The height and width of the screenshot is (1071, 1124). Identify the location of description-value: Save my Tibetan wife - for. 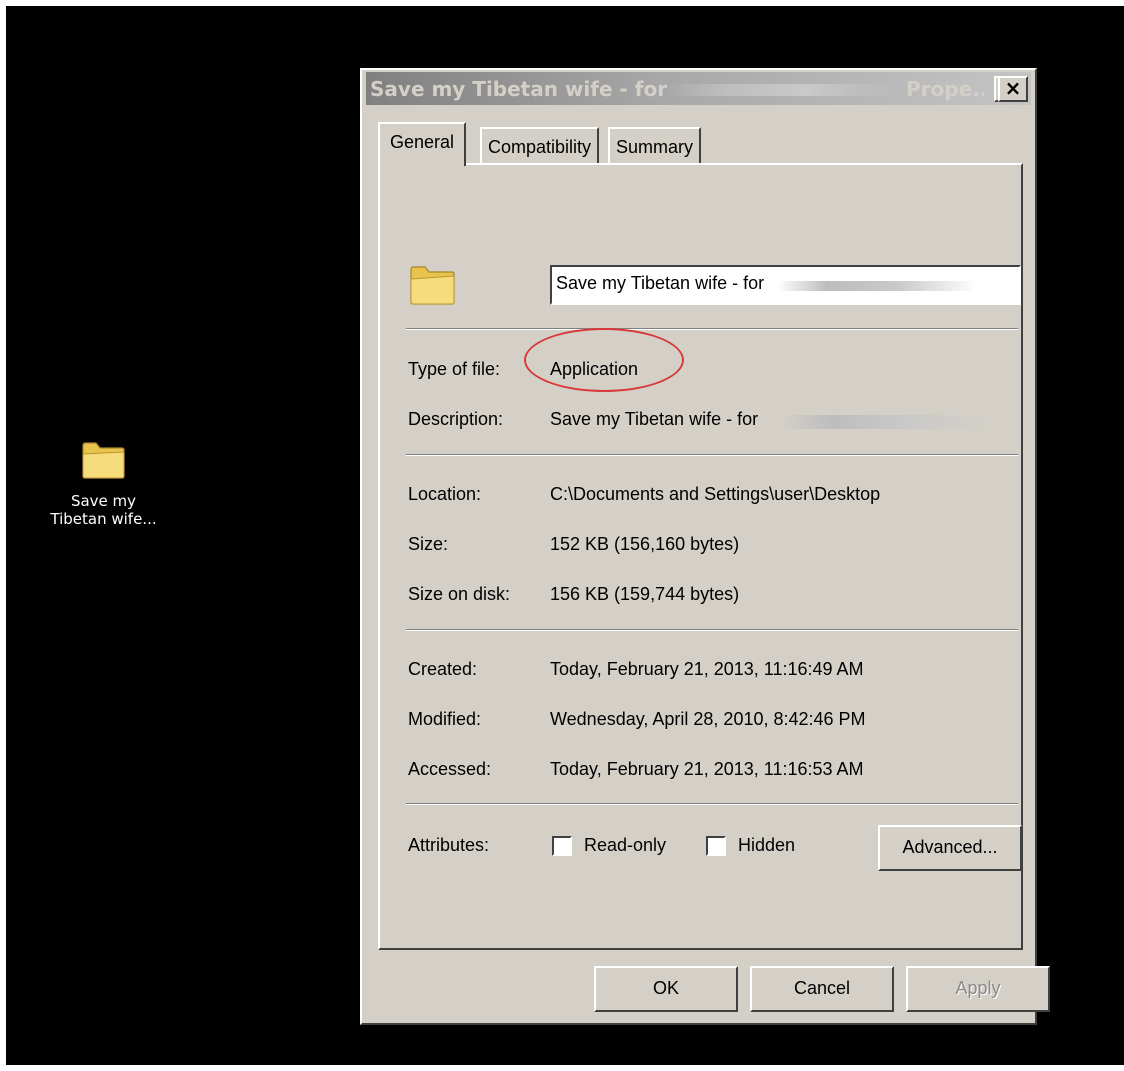
(654, 419).